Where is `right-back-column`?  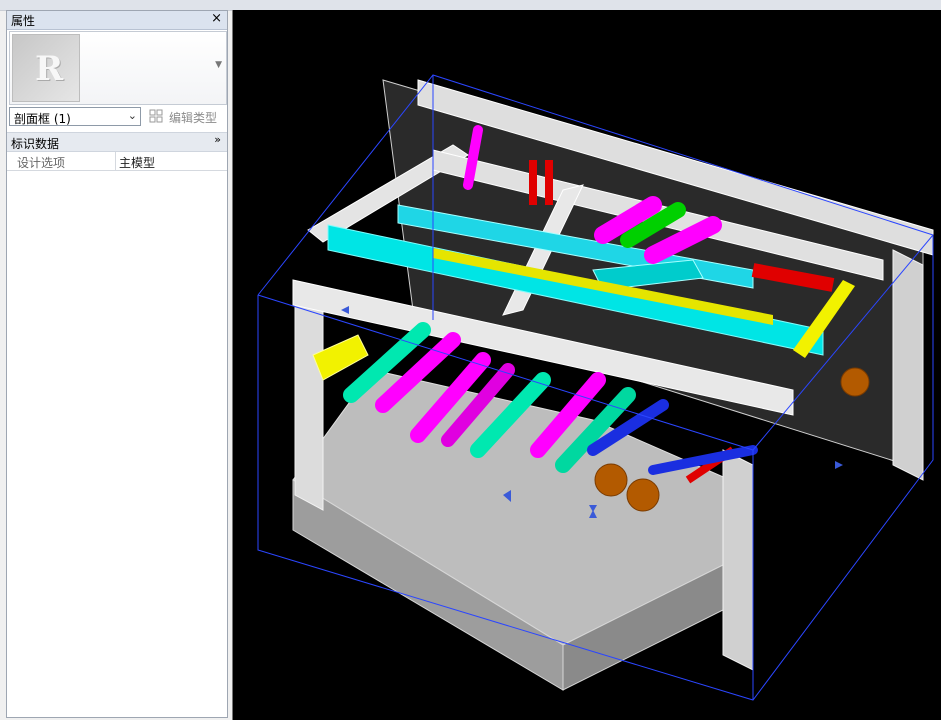
right-back-column is located at coordinates (908, 365).